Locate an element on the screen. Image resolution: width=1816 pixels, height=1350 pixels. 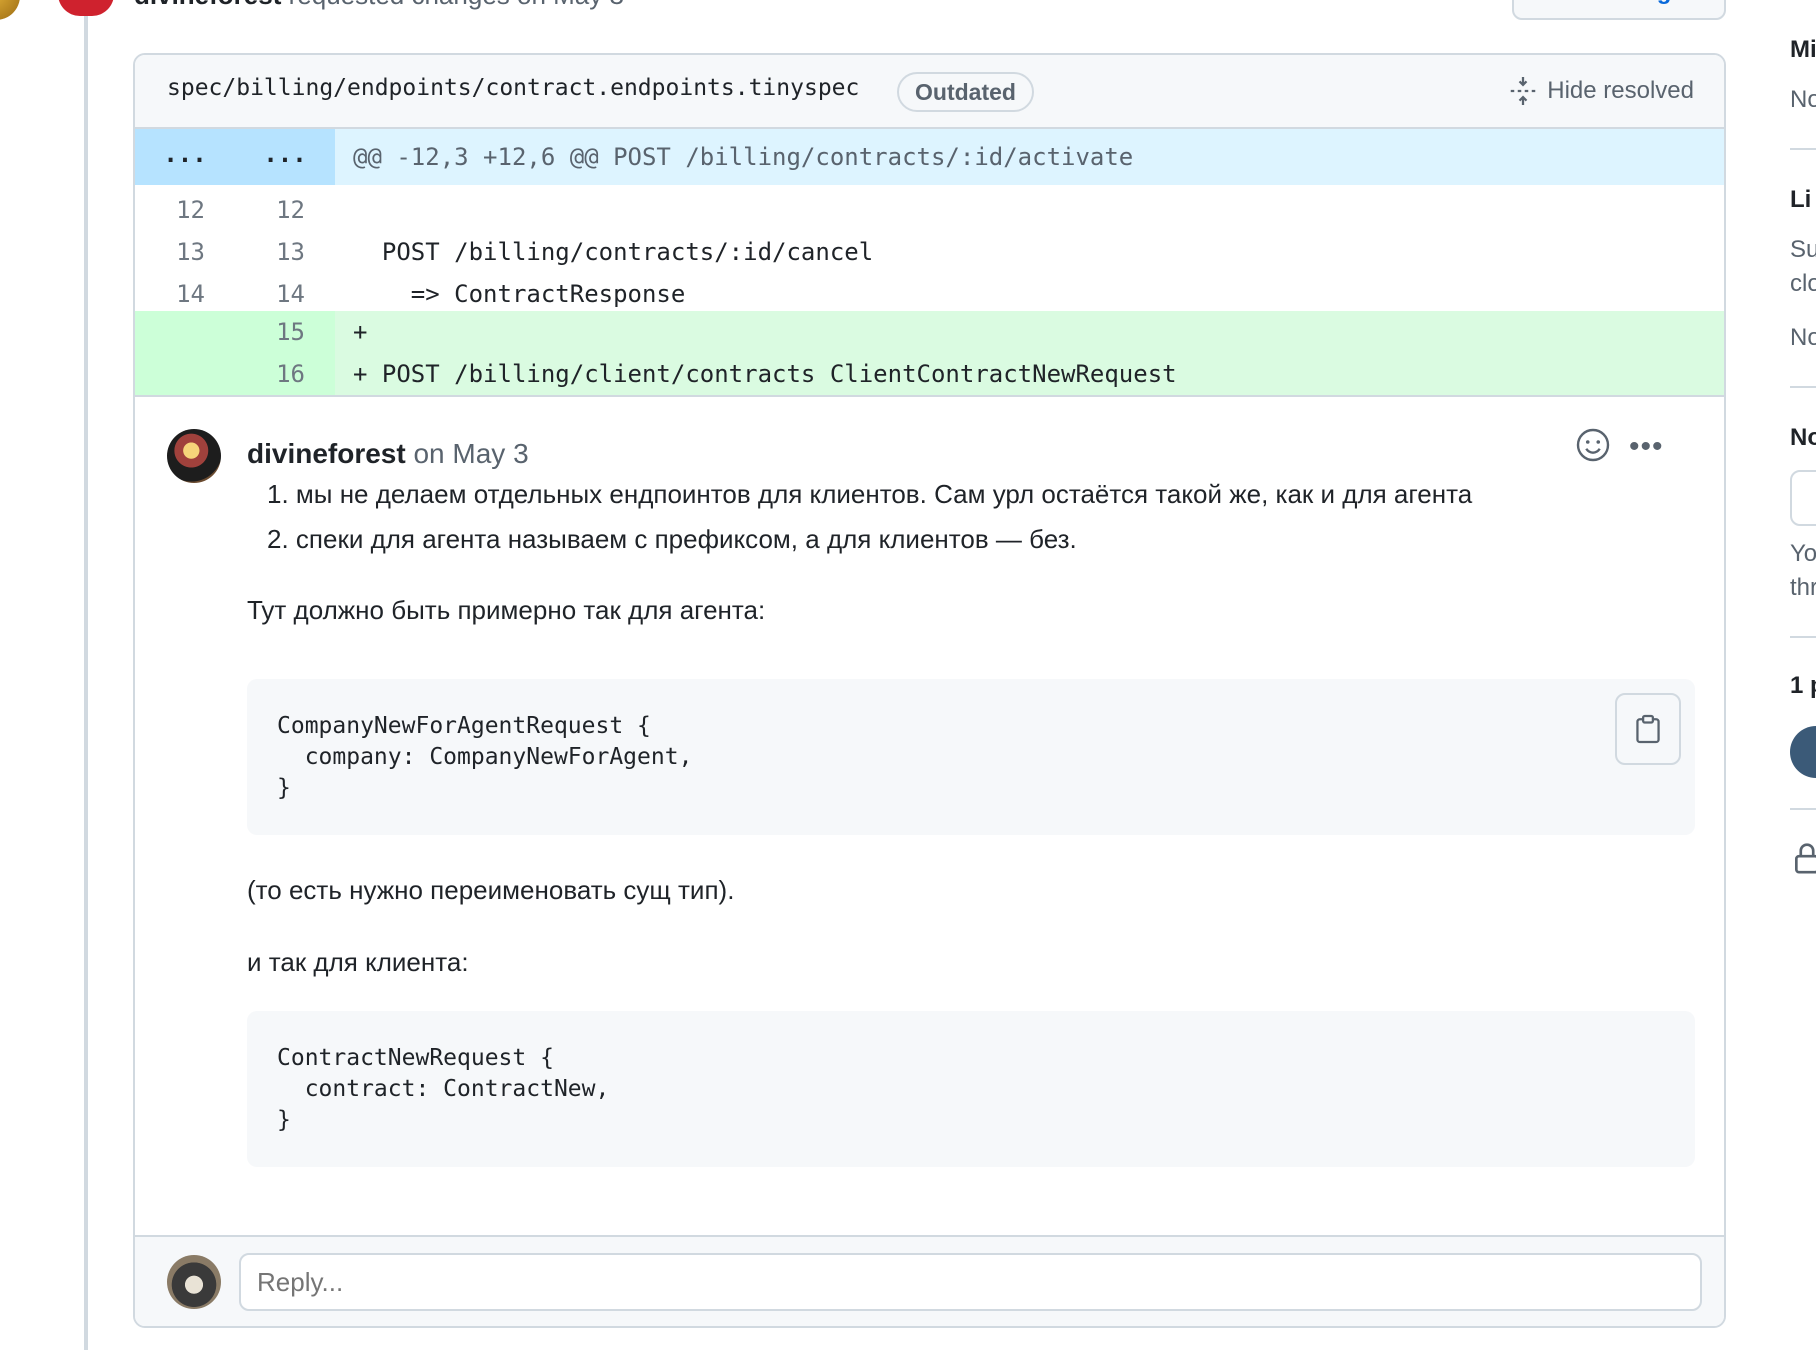
new-line-number: 15 is located at coordinates (285, 332).